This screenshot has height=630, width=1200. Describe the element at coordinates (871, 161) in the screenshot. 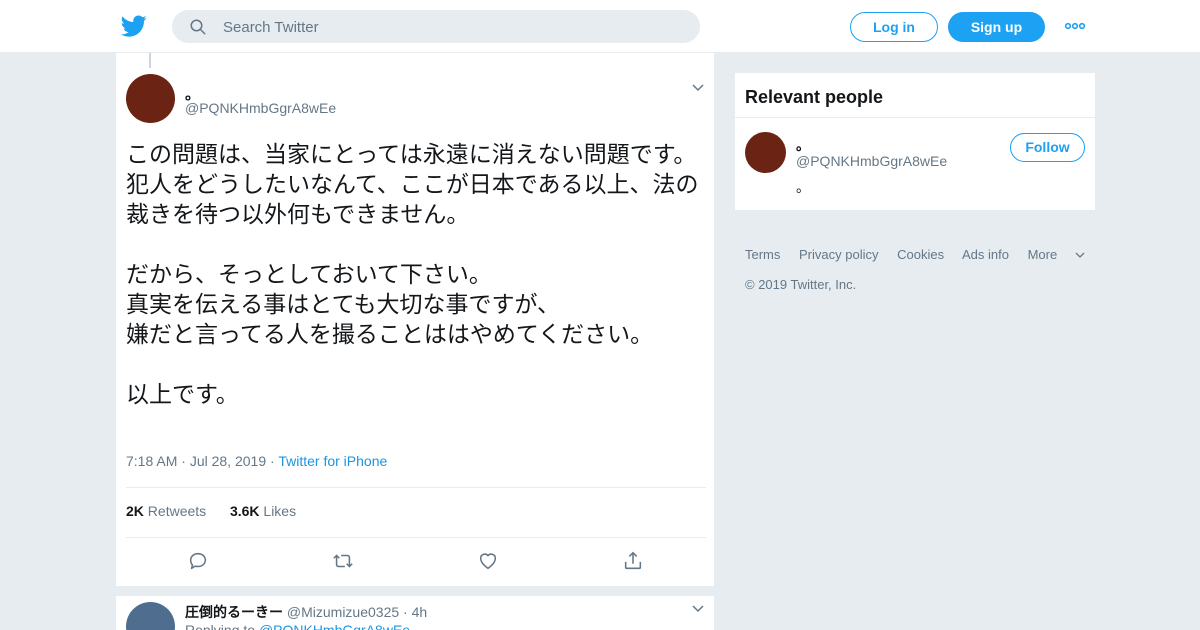

I see `person-handle: @PQNKHmbGgrA8wEe` at that location.